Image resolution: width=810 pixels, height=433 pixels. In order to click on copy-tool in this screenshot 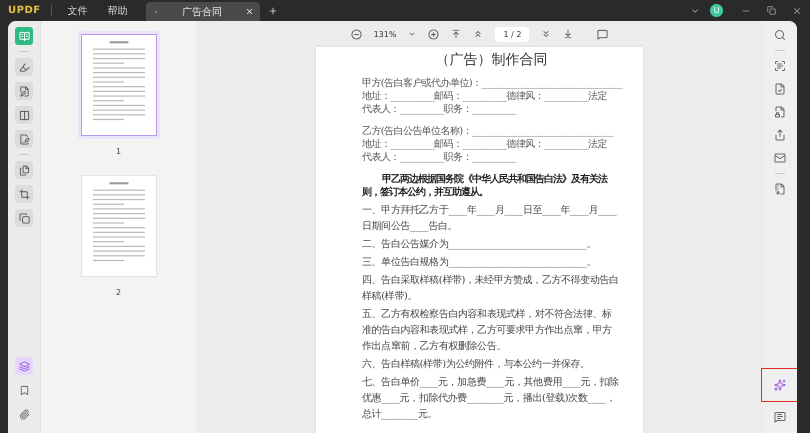, I will do `click(24, 218)`.